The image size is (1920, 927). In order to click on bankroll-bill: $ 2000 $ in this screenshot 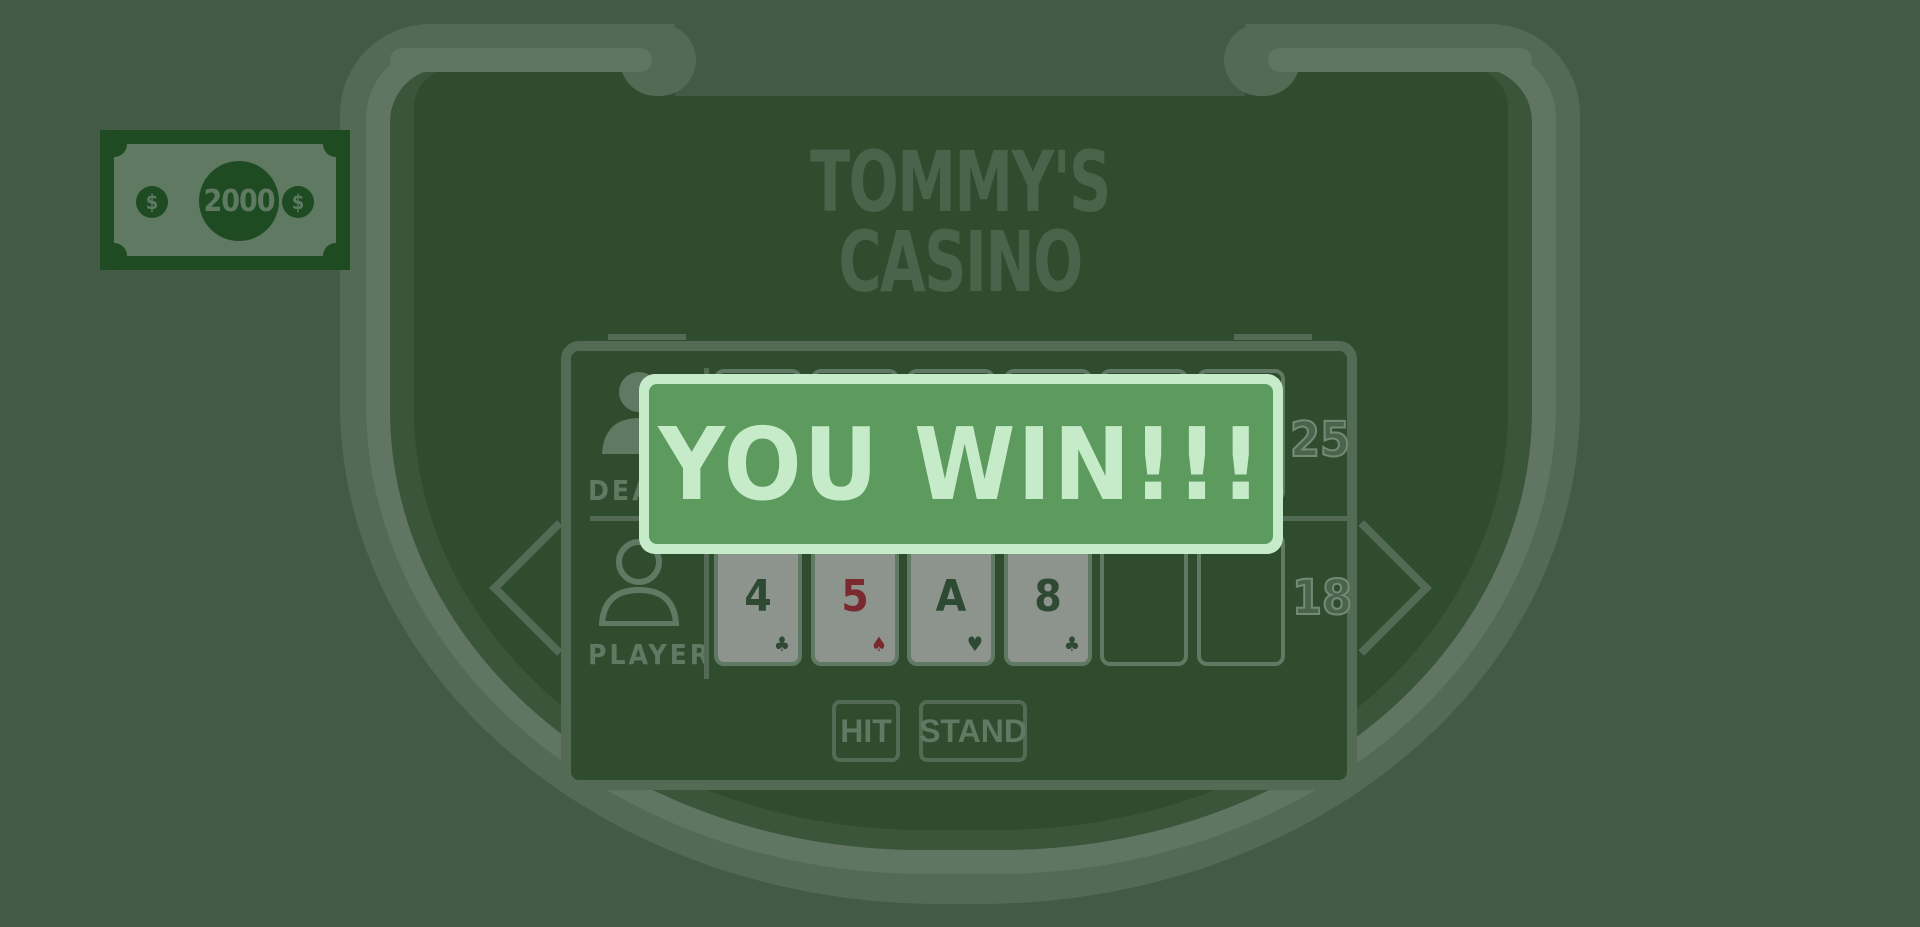, I will do `click(225, 200)`.